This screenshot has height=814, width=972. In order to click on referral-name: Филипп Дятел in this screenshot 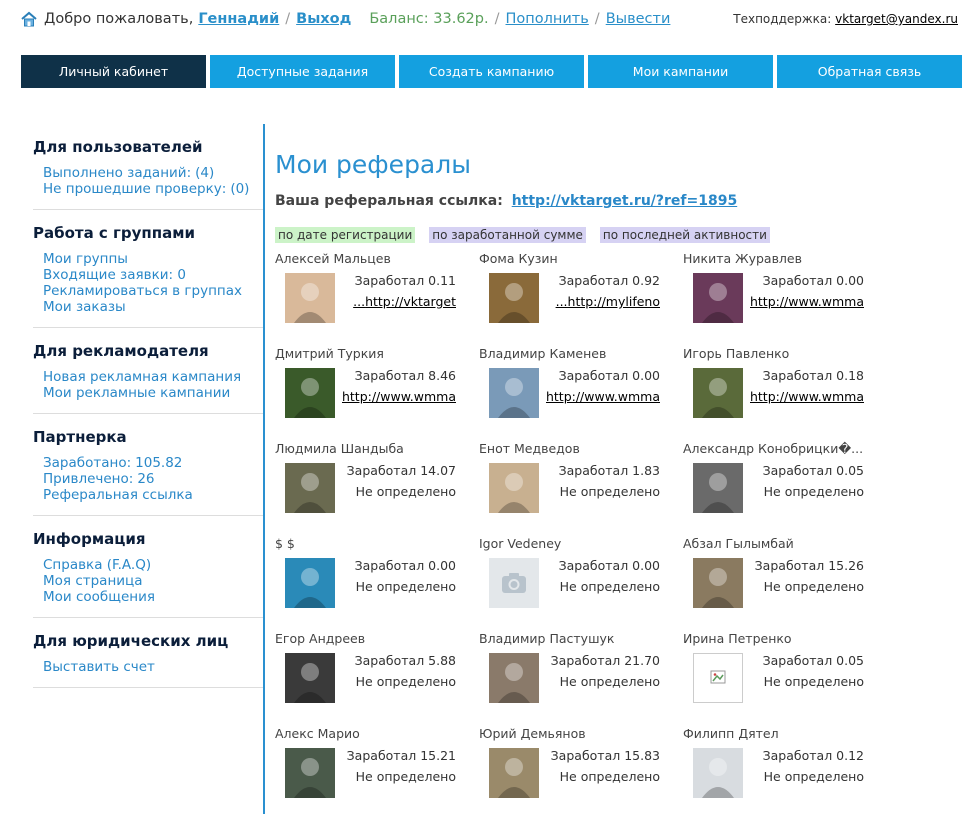, I will do `click(731, 733)`.